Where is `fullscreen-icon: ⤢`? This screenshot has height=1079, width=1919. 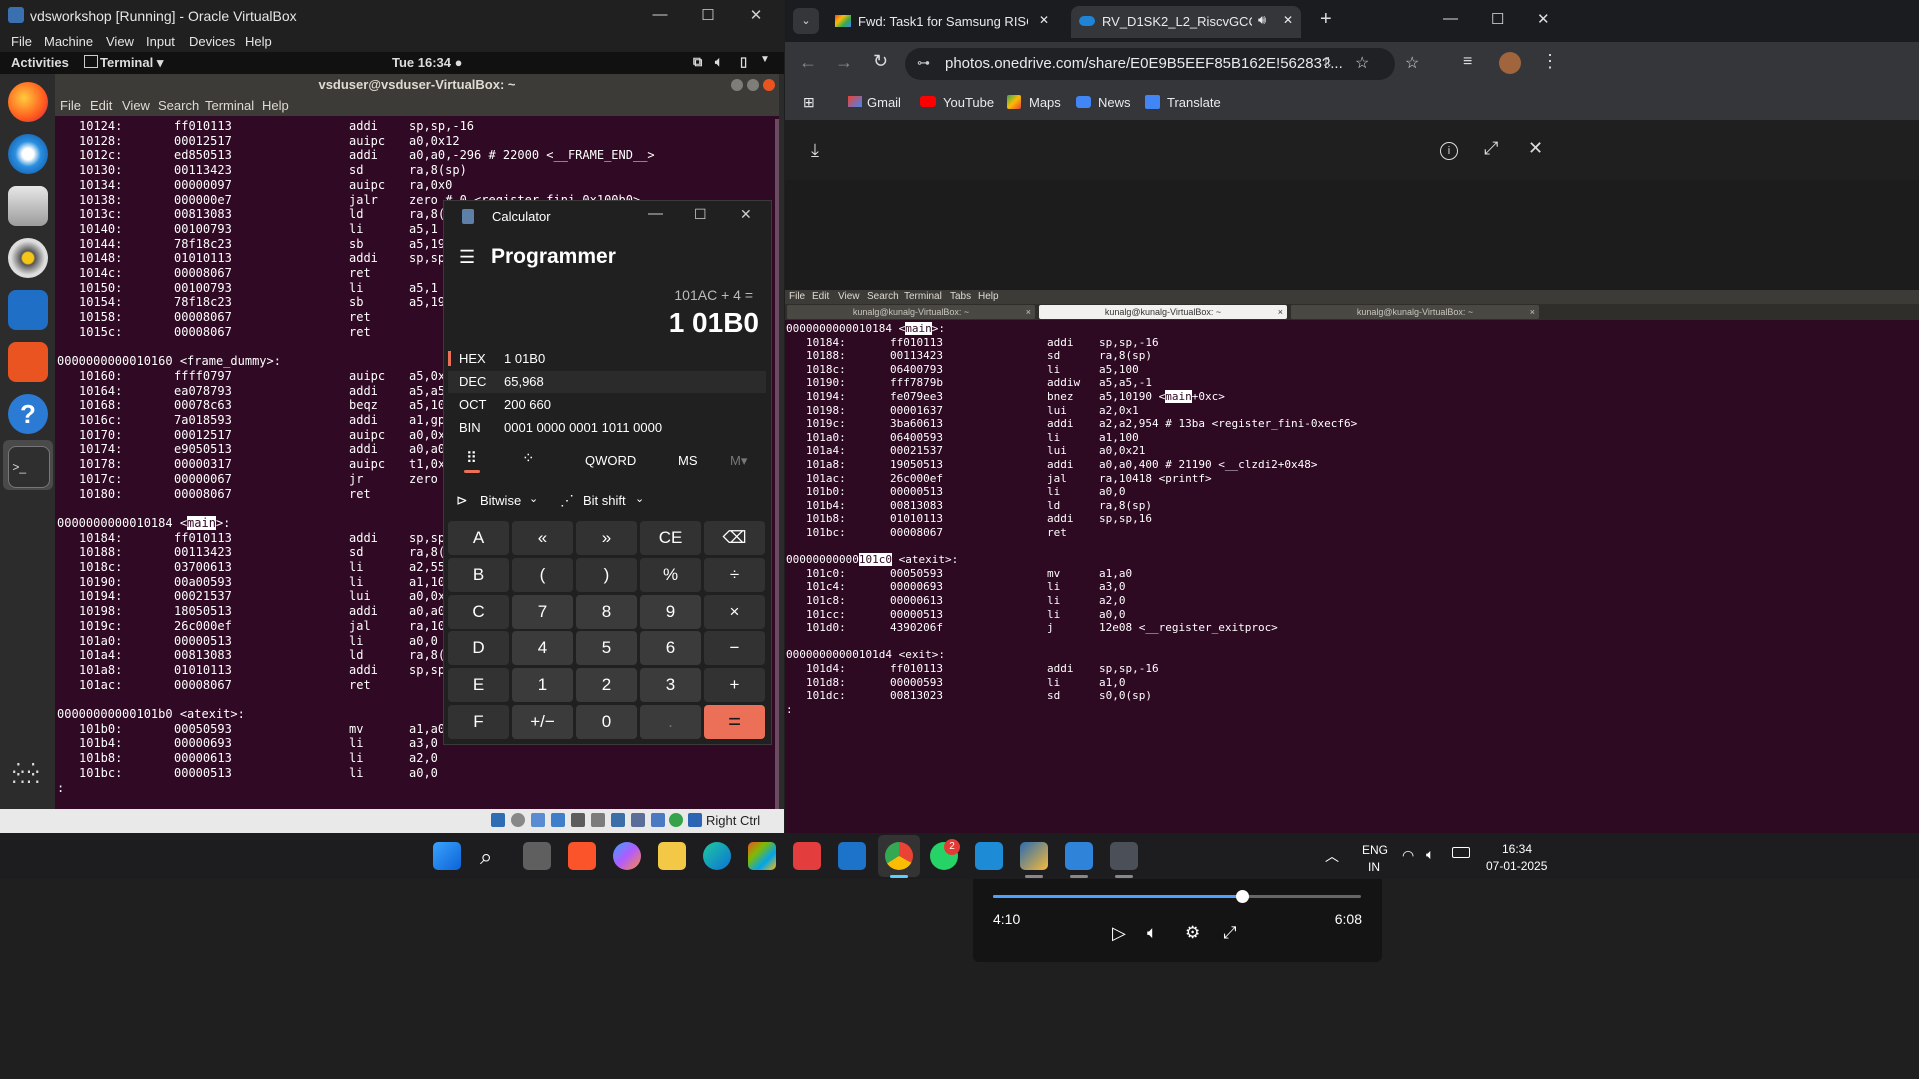
fullscreen-icon: ⤢ is located at coordinates (1230, 933).